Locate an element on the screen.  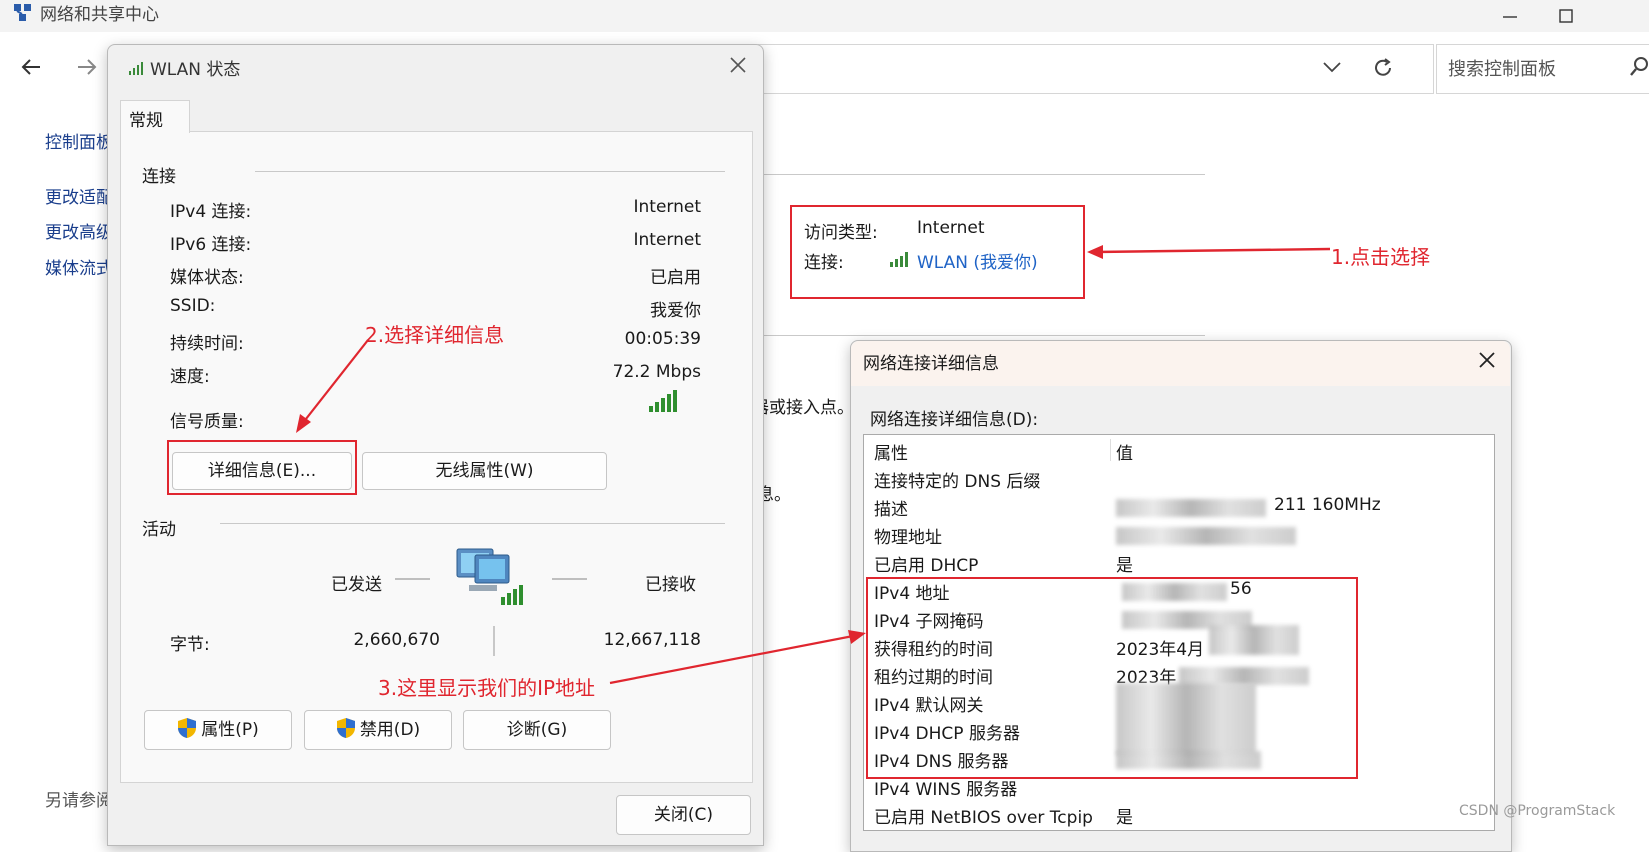
disable-button-label: 禁用(D) is located at coordinates (390, 730).